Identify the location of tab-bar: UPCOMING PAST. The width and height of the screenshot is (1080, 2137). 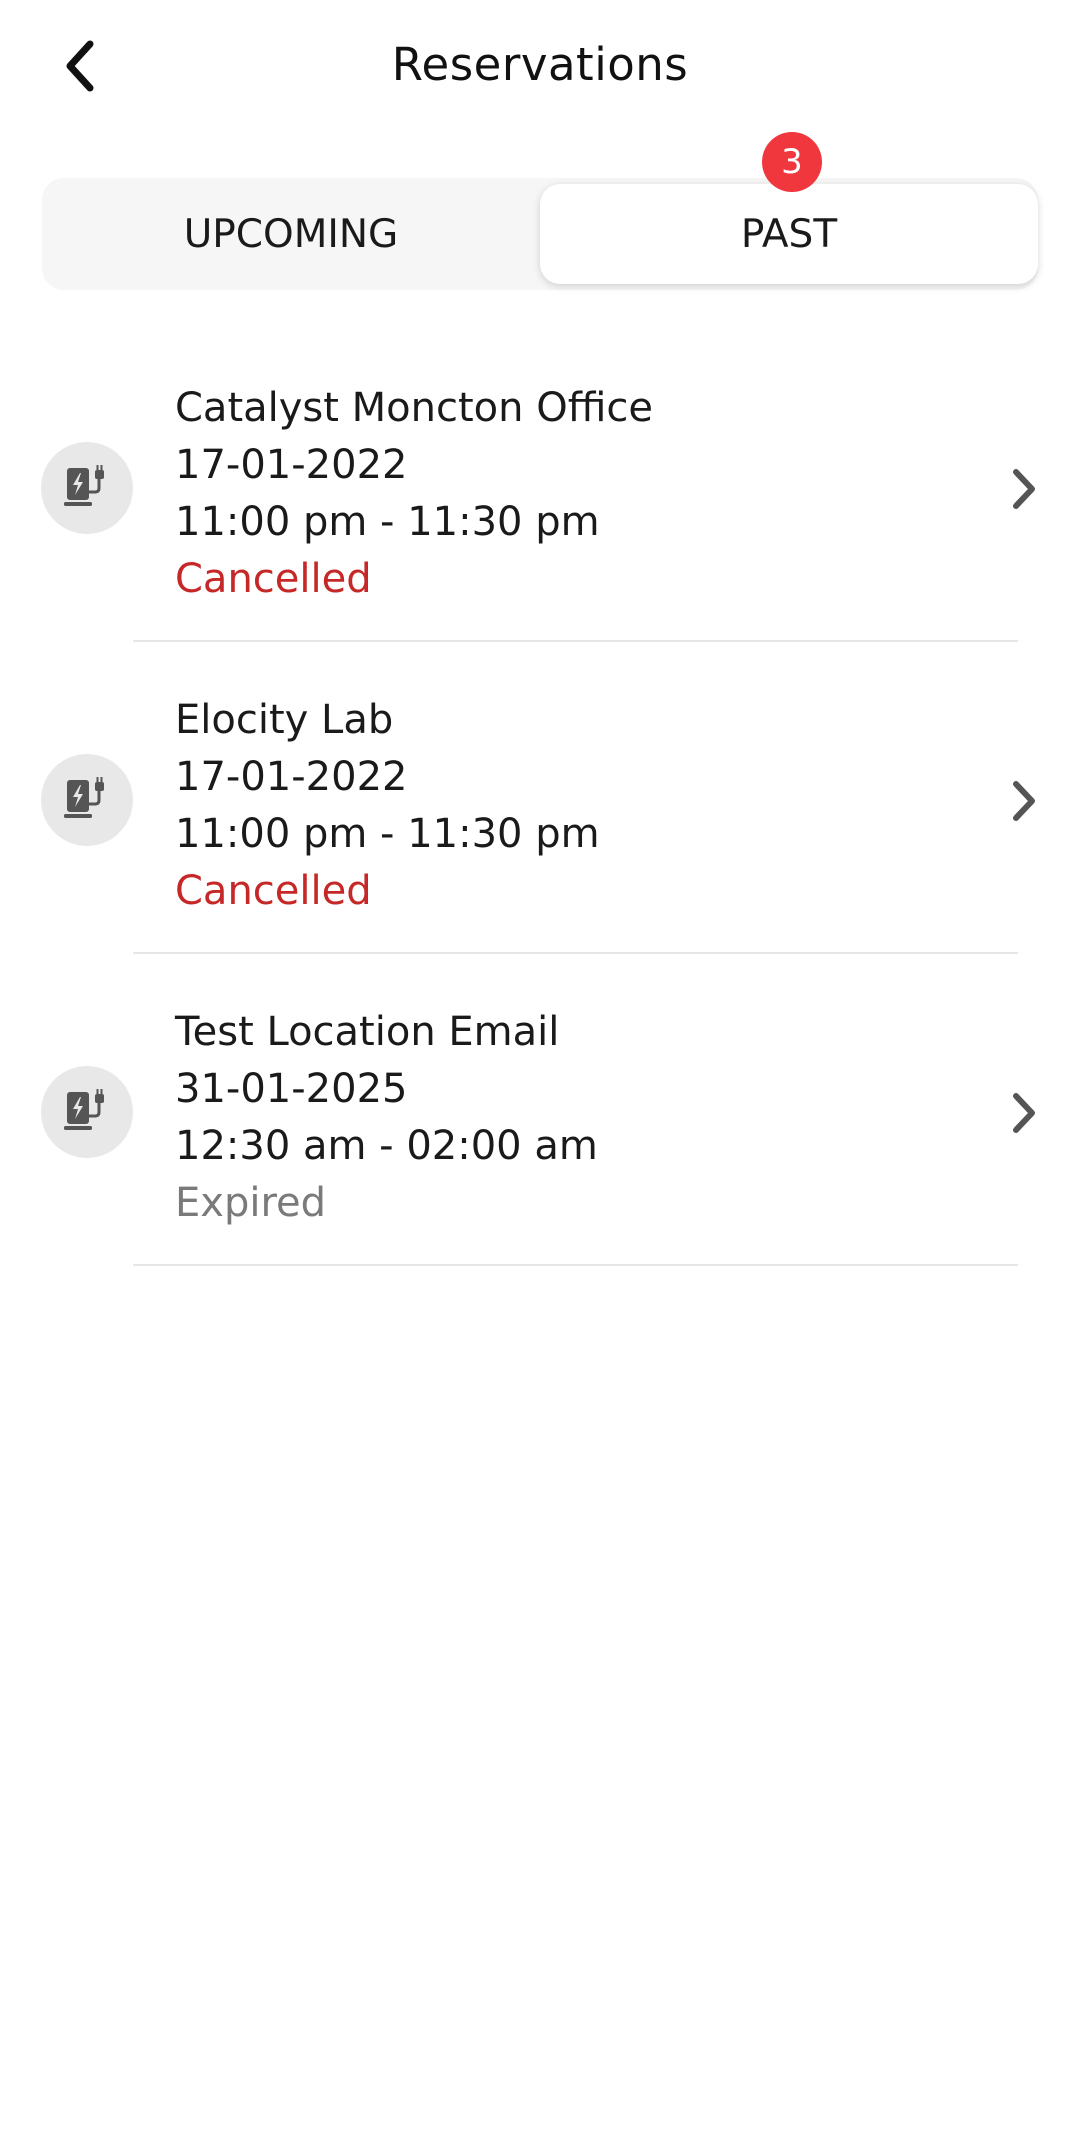
(540, 234).